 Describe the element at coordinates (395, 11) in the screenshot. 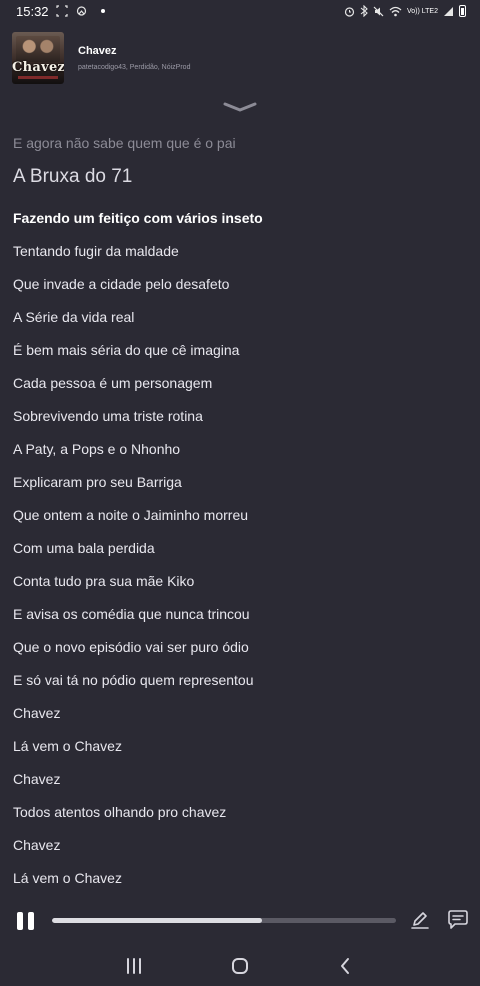

I see `wifi-icon` at that location.